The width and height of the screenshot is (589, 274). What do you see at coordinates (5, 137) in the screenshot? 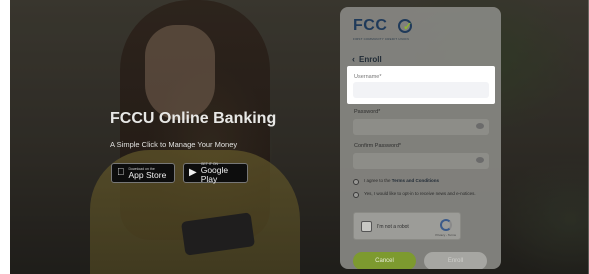
I see `left-margin` at bounding box center [5, 137].